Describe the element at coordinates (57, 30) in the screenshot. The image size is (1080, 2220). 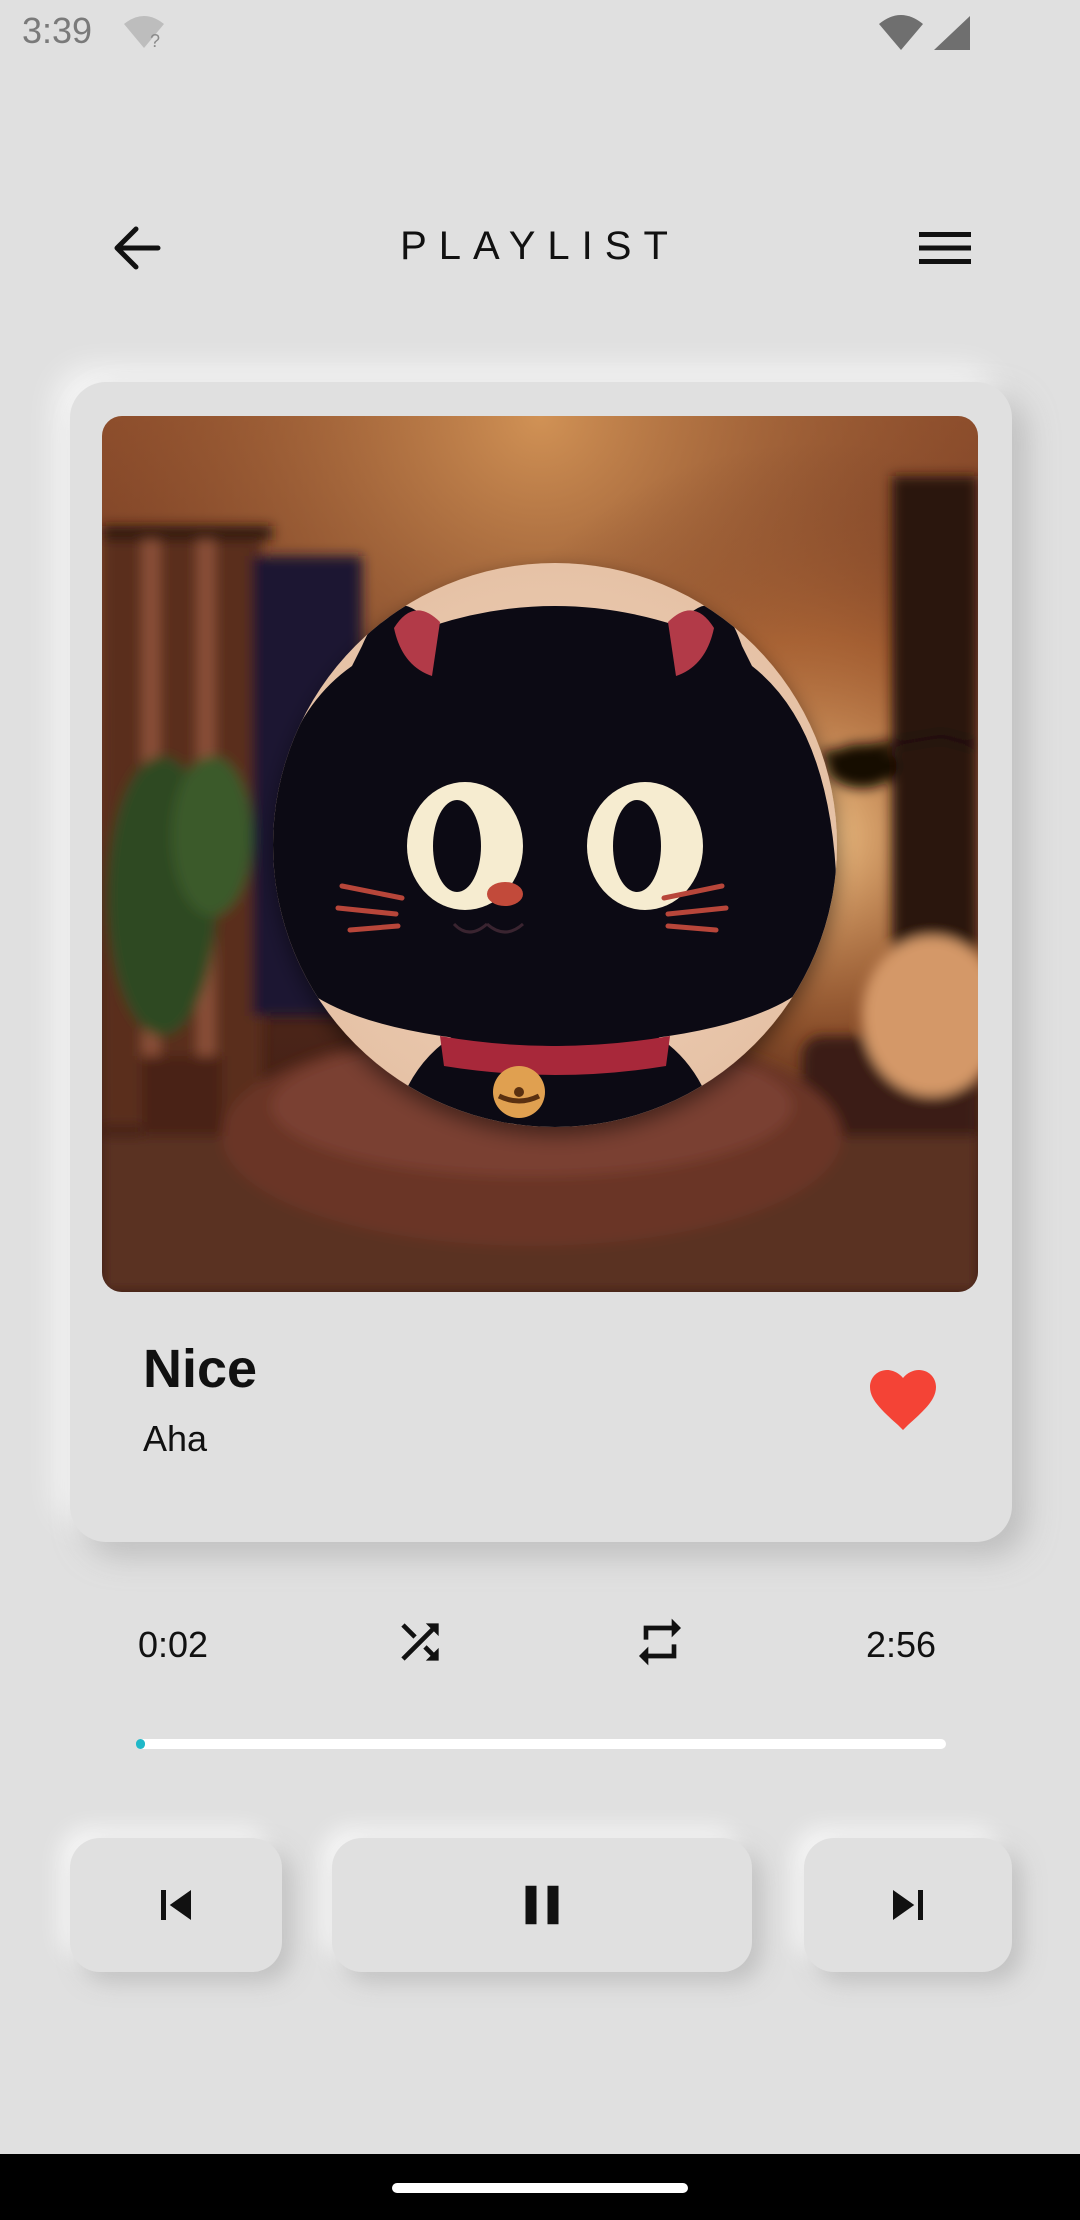
I see `status-time: 3:39` at that location.